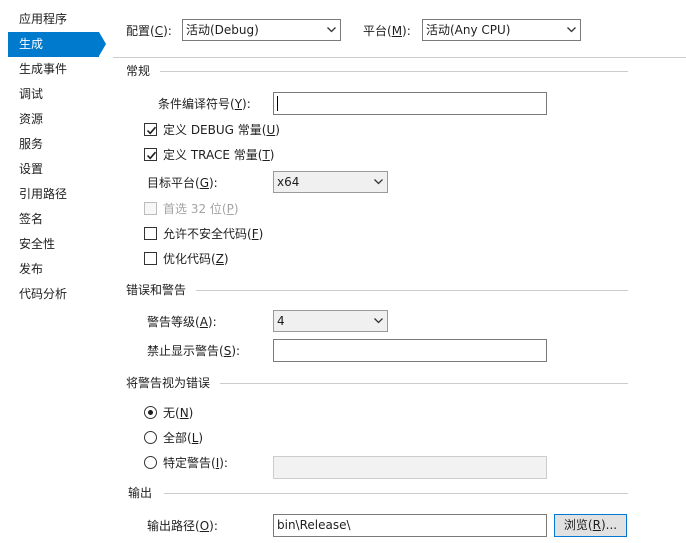  I want to click on sidebar-item-label: 签名, so click(31, 219).